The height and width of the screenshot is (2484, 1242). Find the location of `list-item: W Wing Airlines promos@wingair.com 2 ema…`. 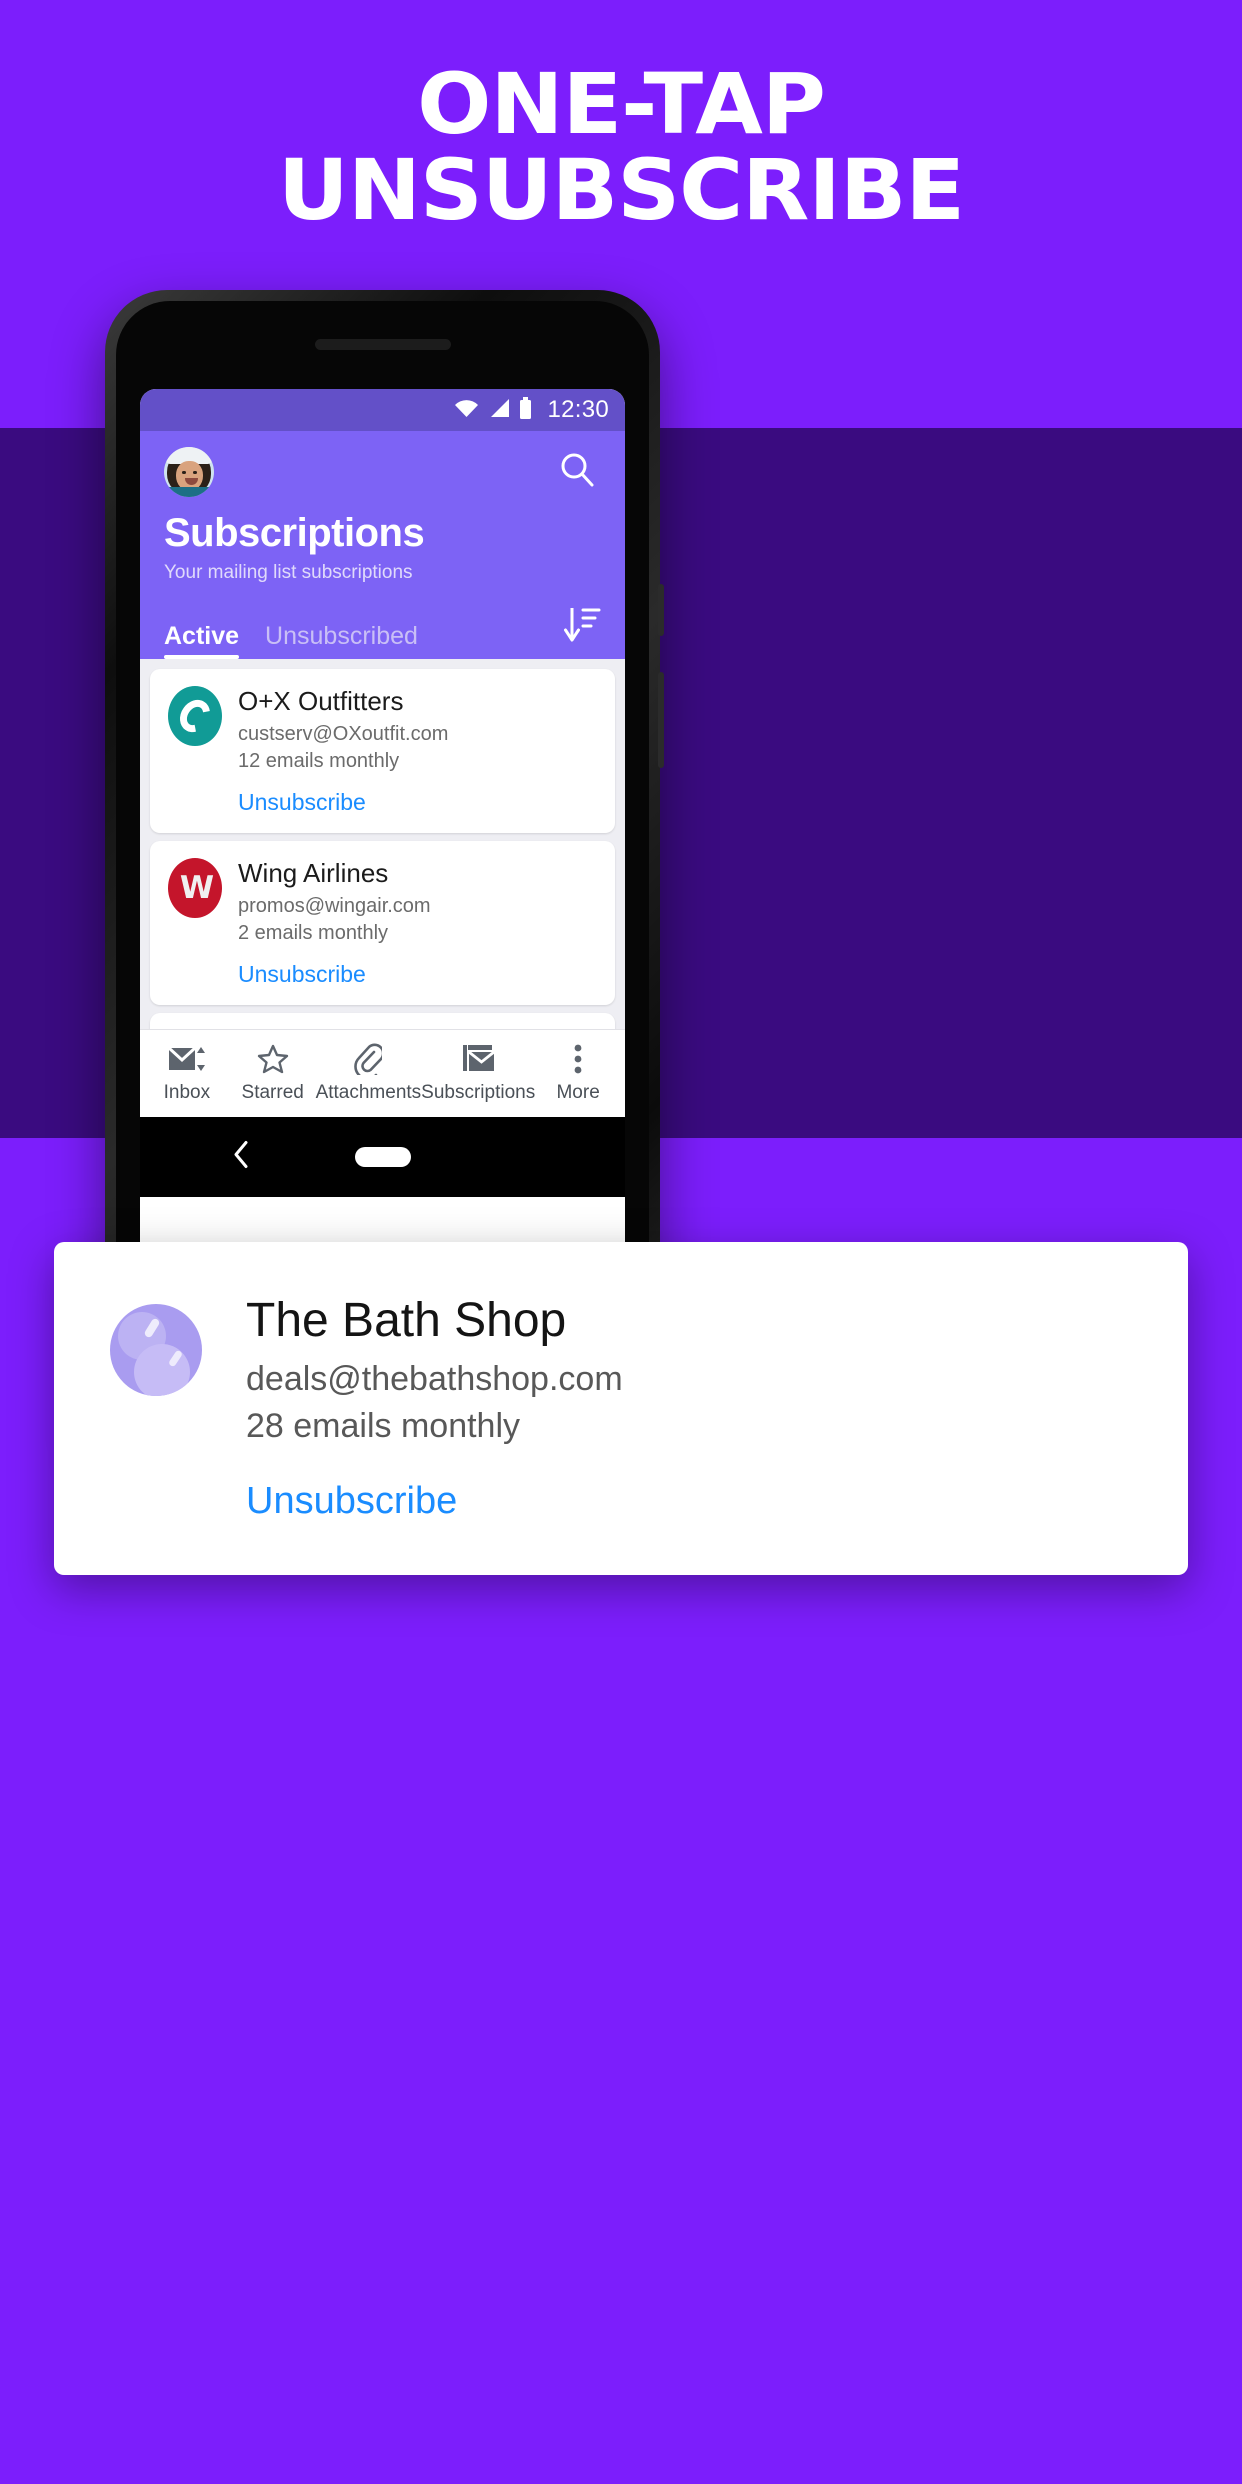

list-item: W Wing Airlines promos@wingair.com 2 ema… is located at coordinates (382, 922).